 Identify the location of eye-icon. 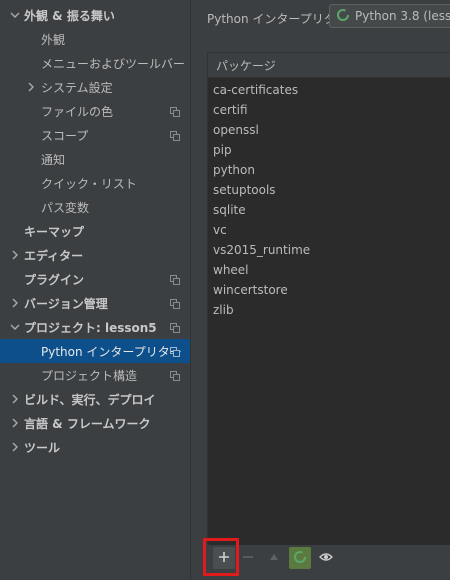
(326, 558).